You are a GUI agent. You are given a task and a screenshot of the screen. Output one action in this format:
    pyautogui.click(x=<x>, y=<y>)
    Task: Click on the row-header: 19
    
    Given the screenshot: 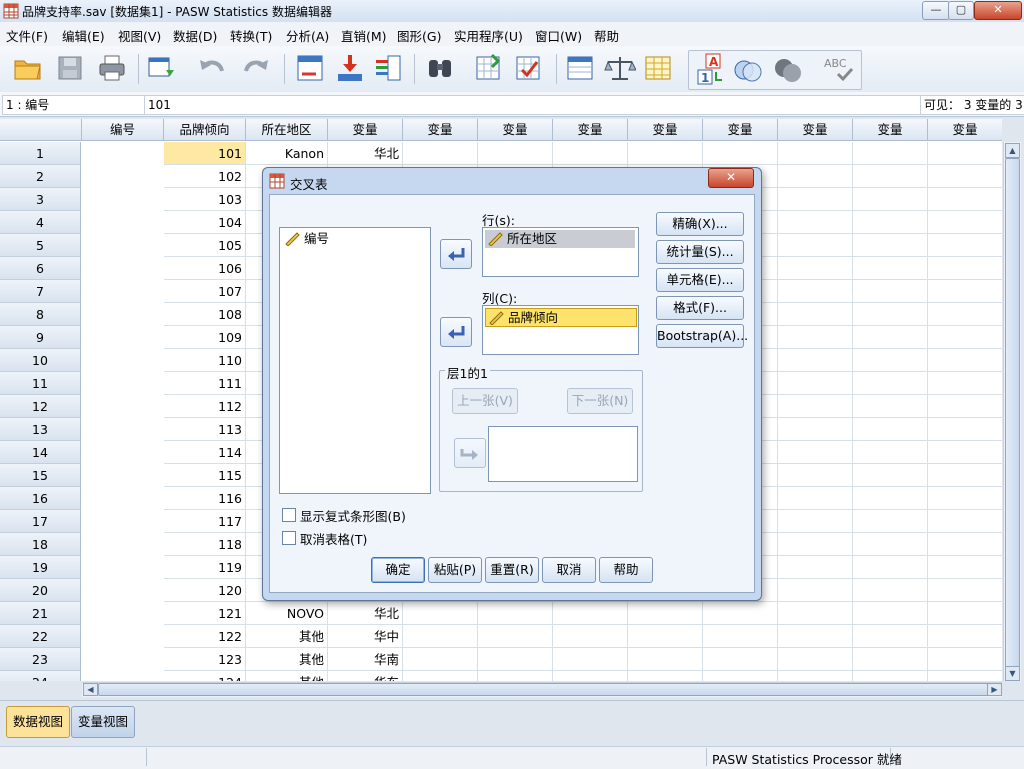 What is the action you would take?
    pyautogui.click(x=40, y=567)
    